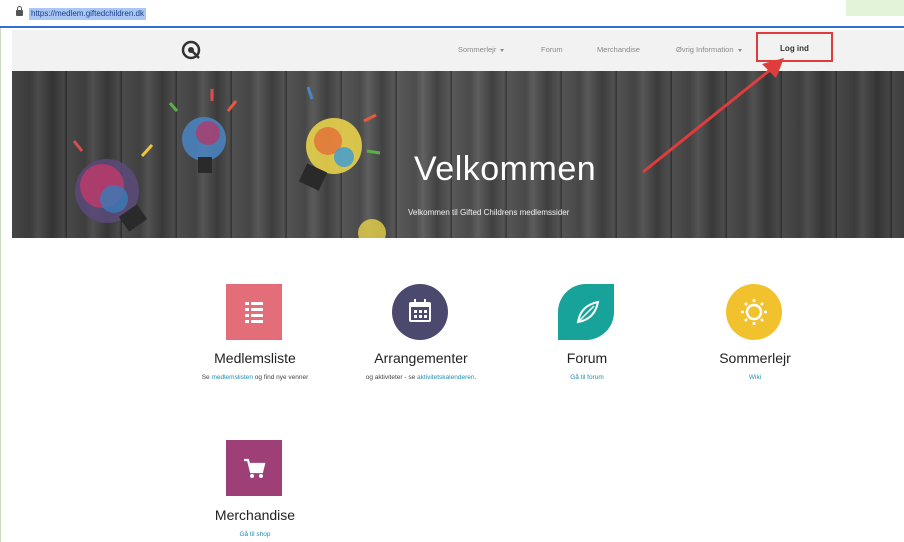 This screenshot has width=904, height=542. I want to click on sun-icon-box, so click(754, 312).